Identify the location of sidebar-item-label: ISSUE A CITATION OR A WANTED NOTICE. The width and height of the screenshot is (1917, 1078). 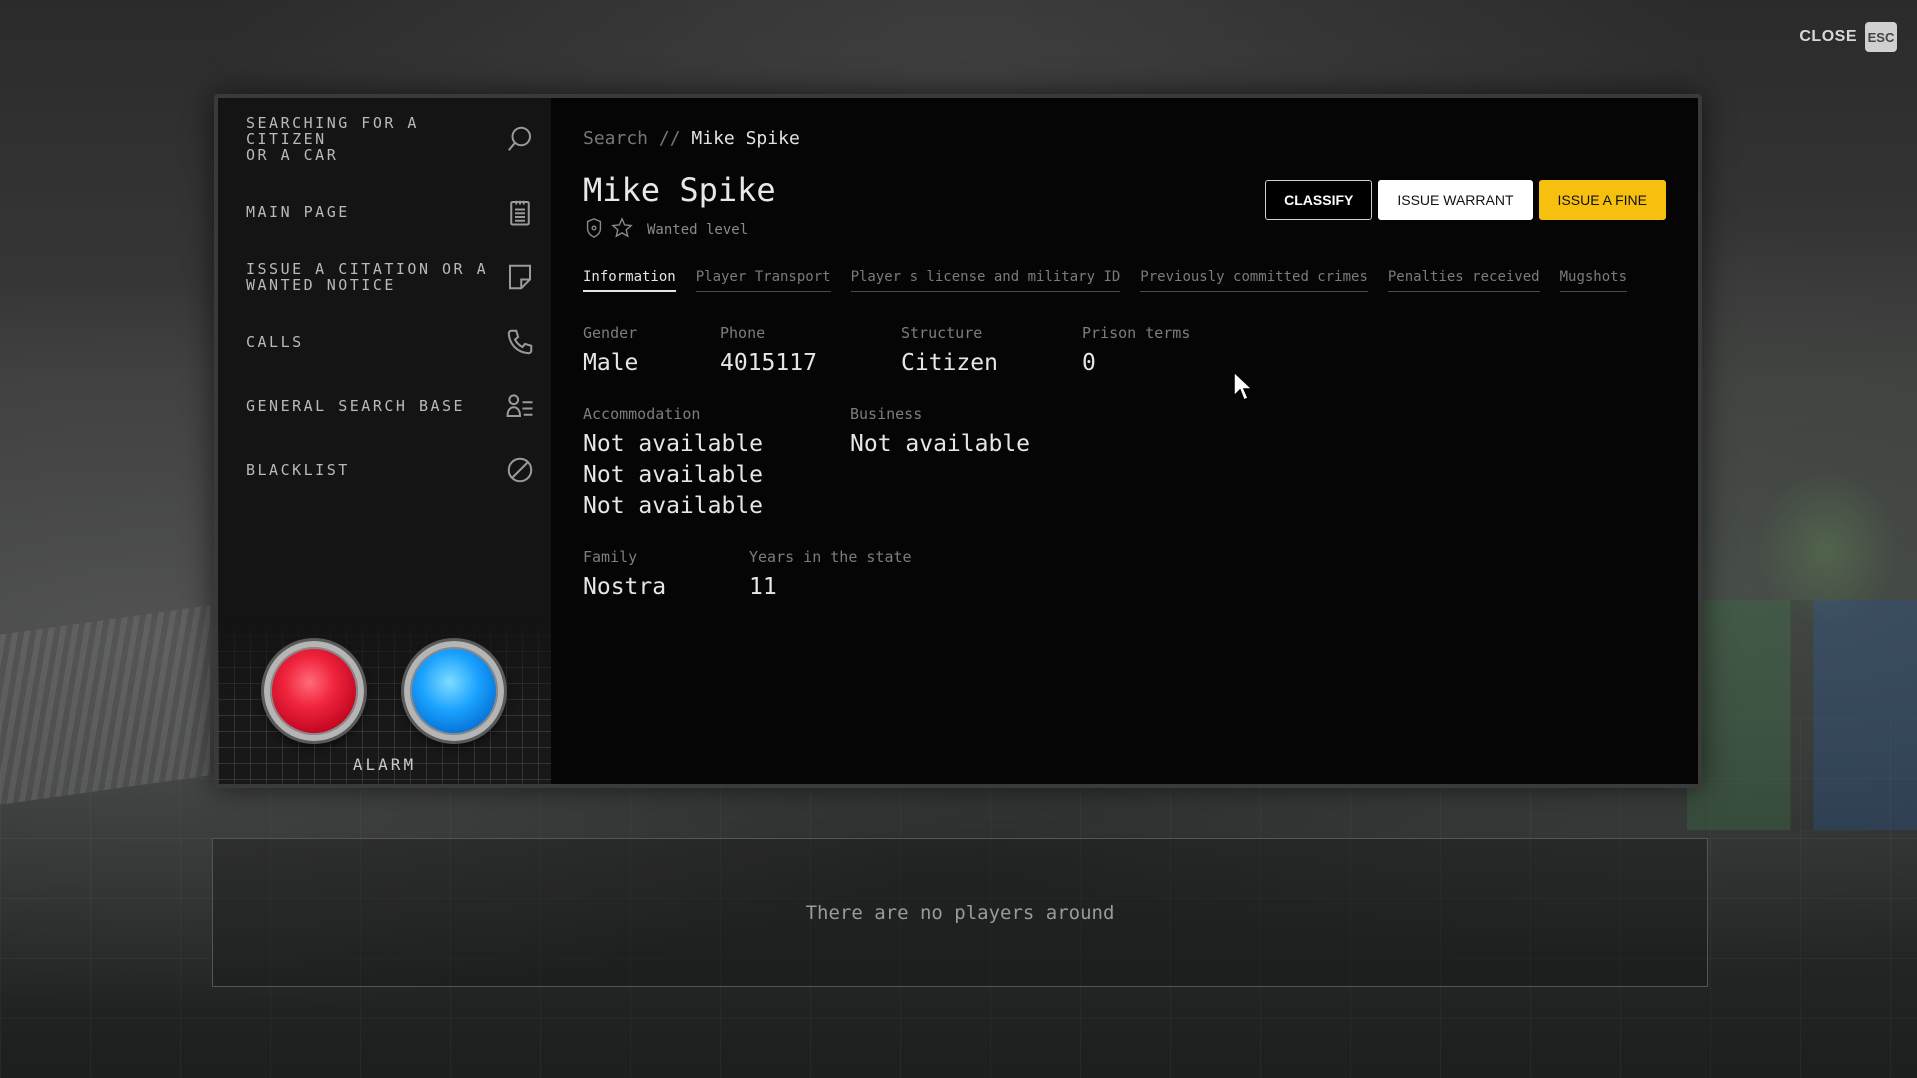
(367, 277).